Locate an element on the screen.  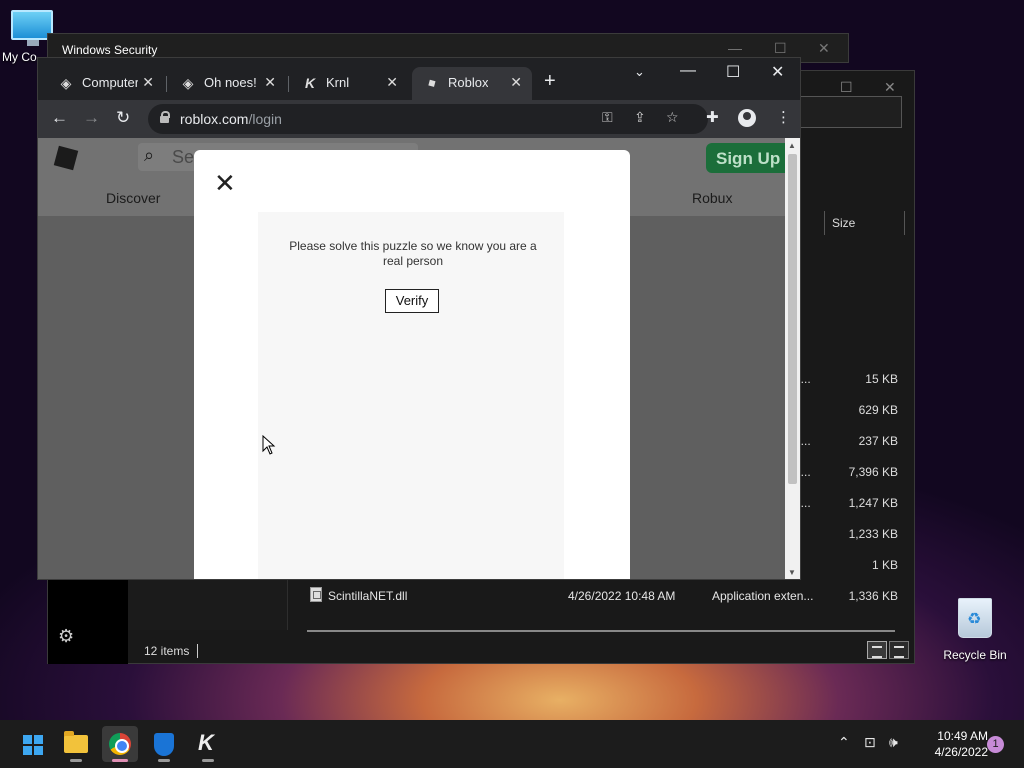
search-icon: ⌕ is located at coordinates (149, 155).